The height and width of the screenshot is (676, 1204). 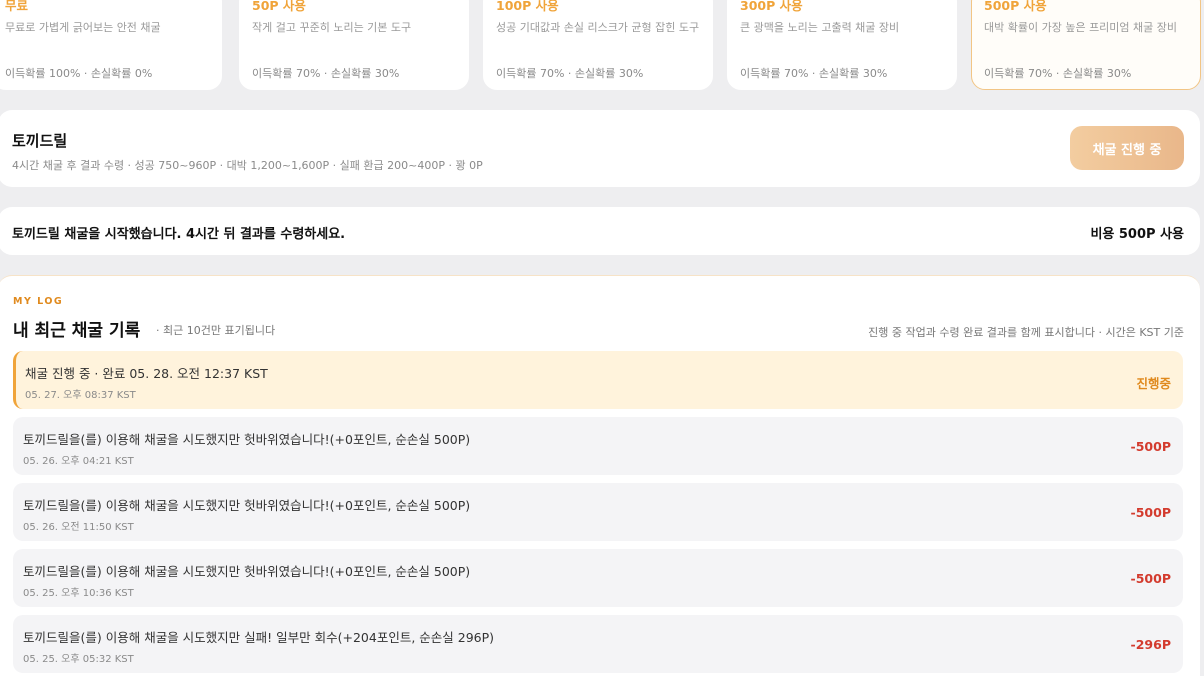 I want to click on log-row-text: 채굴 진행 중 · 완료 05. 28. 오전 12:37 KST, so click(x=146, y=373).